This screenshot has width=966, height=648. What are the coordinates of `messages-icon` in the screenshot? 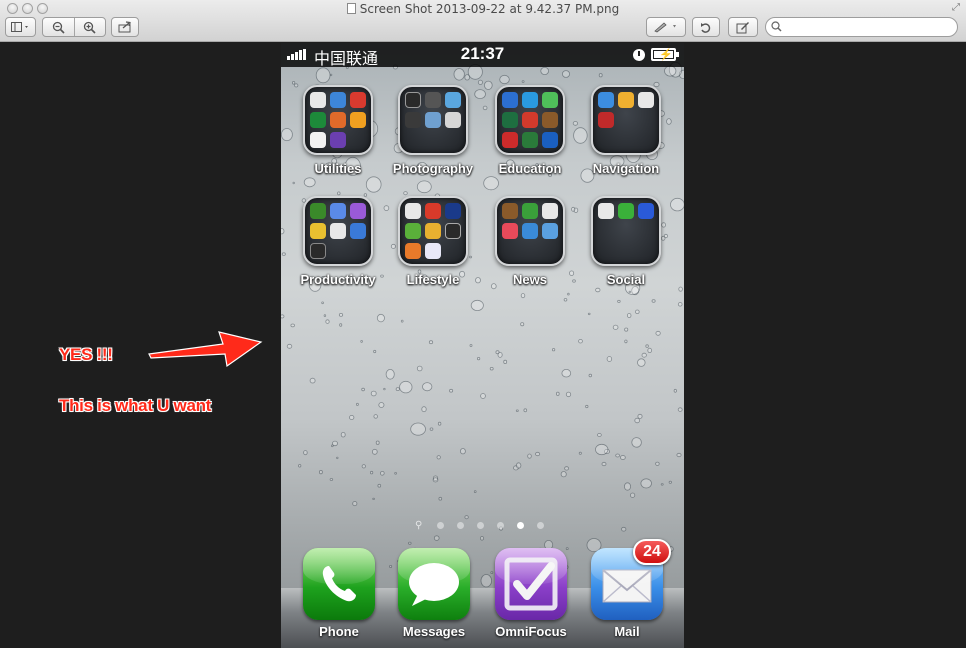 It's located at (434, 584).